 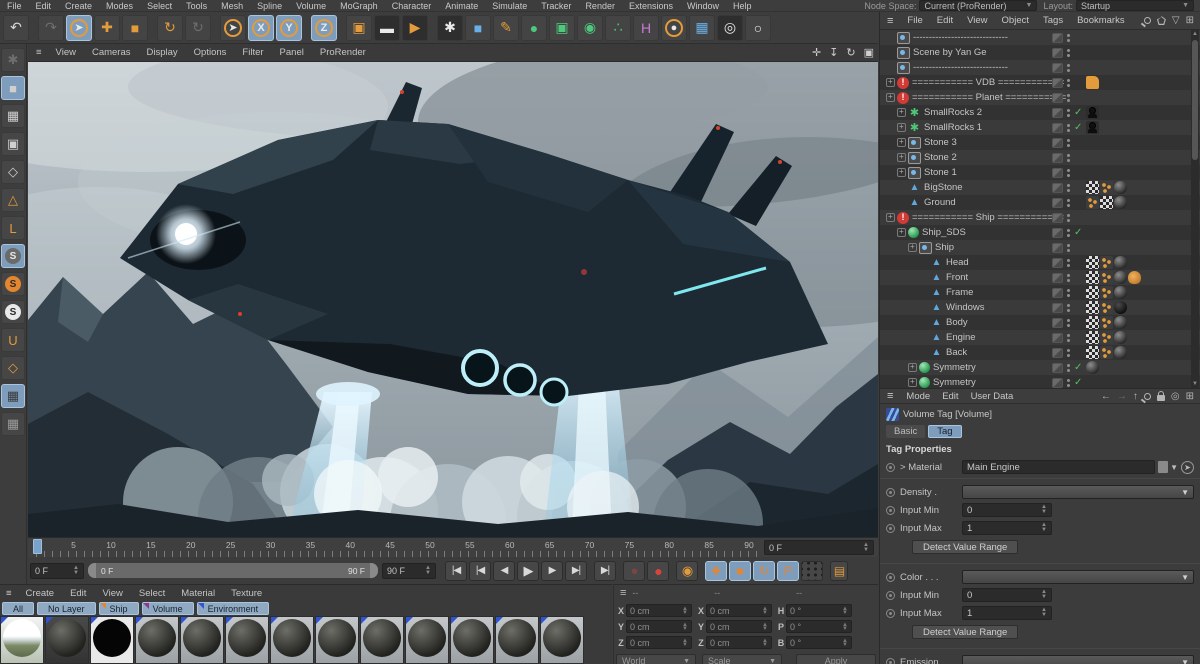 What do you see at coordinates (13, 144) in the screenshot?
I see `workplane-mode-icon: ▣` at bounding box center [13, 144].